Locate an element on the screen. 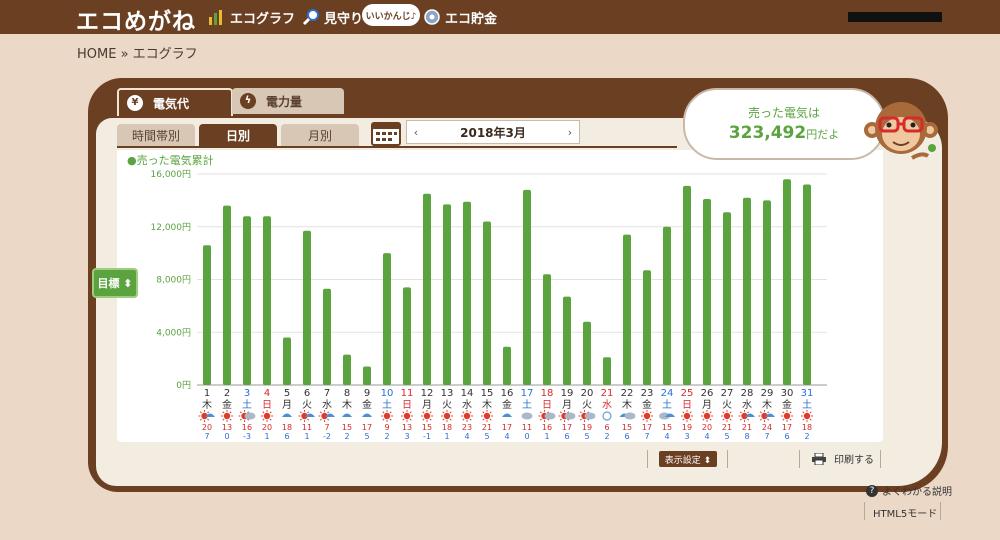 The height and width of the screenshot is (540, 1000). temp-low-label: 7 is located at coordinates (646, 436).